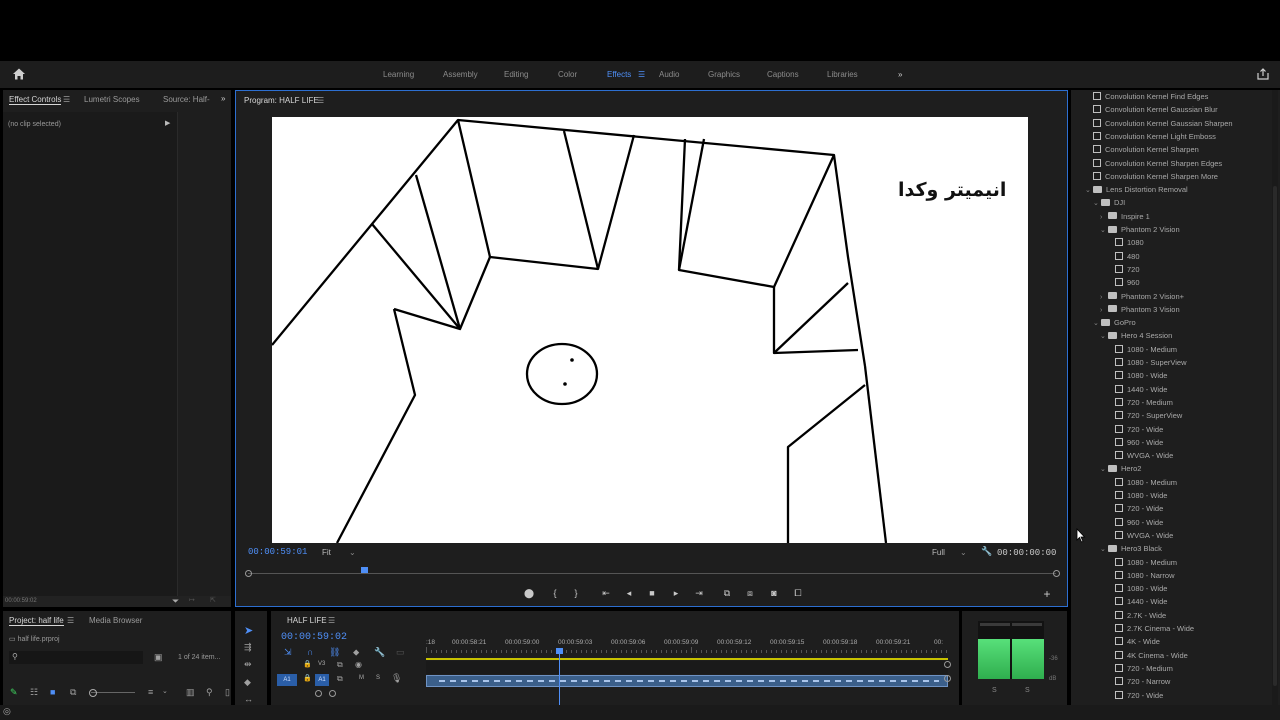 The height and width of the screenshot is (720, 1280). What do you see at coordinates (1263, 74) in the screenshot?
I see `share-icon` at bounding box center [1263, 74].